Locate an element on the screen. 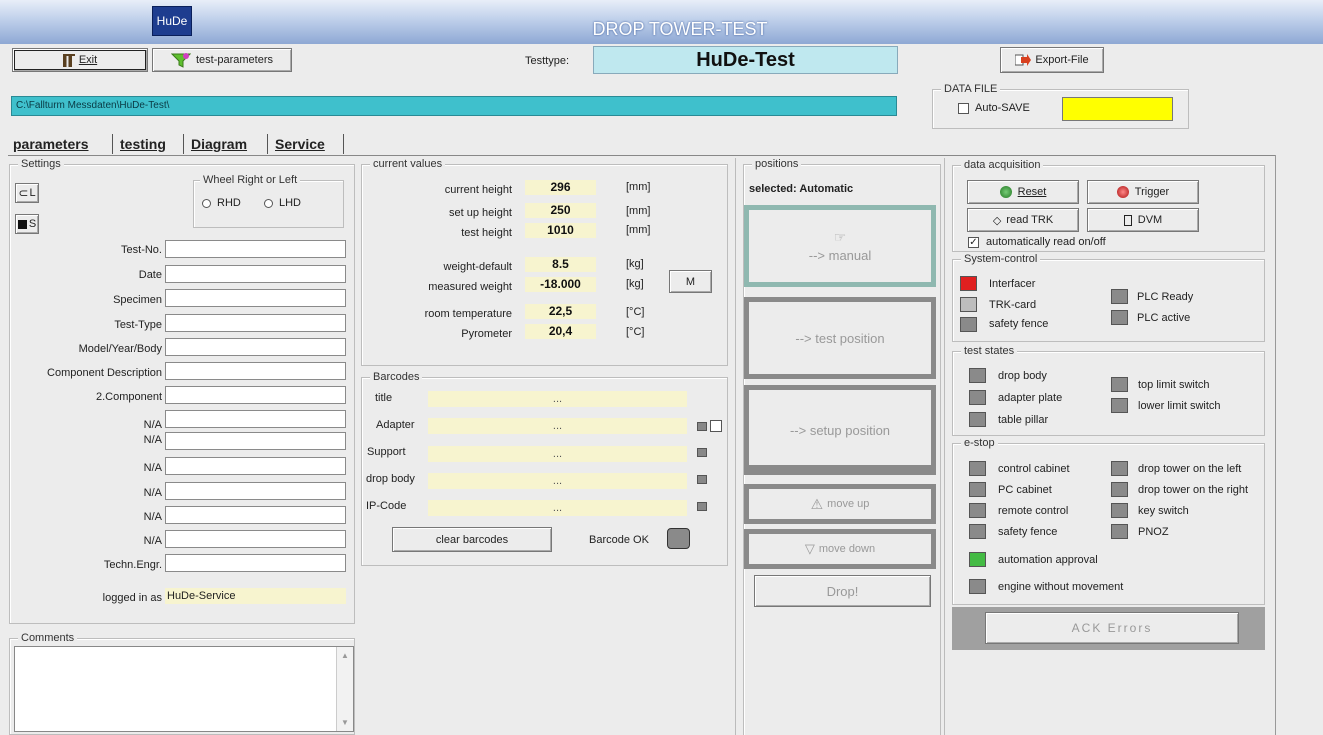 The width and height of the screenshot is (1323, 735). comments-textarea is located at coordinates (184, 689).